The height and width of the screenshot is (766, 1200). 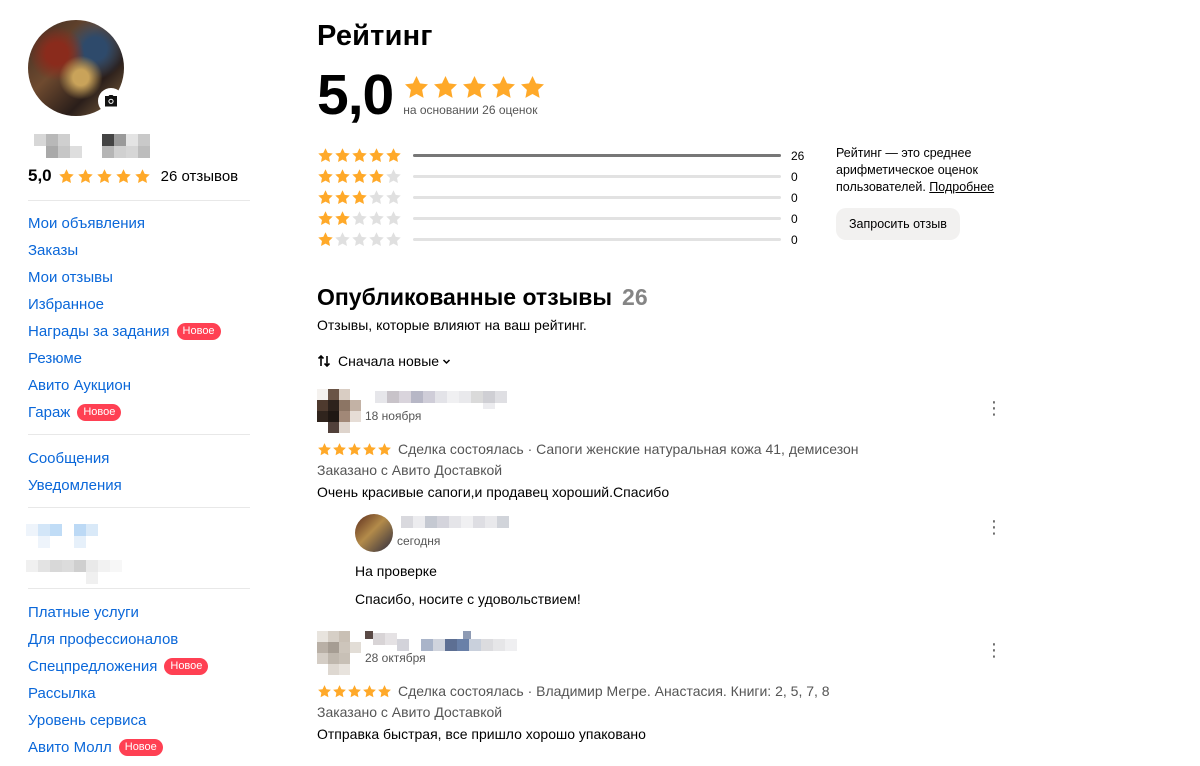 What do you see at coordinates (374, 533) in the screenshot?
I see `reply-author-avatar` at bounding box center [374, 533].